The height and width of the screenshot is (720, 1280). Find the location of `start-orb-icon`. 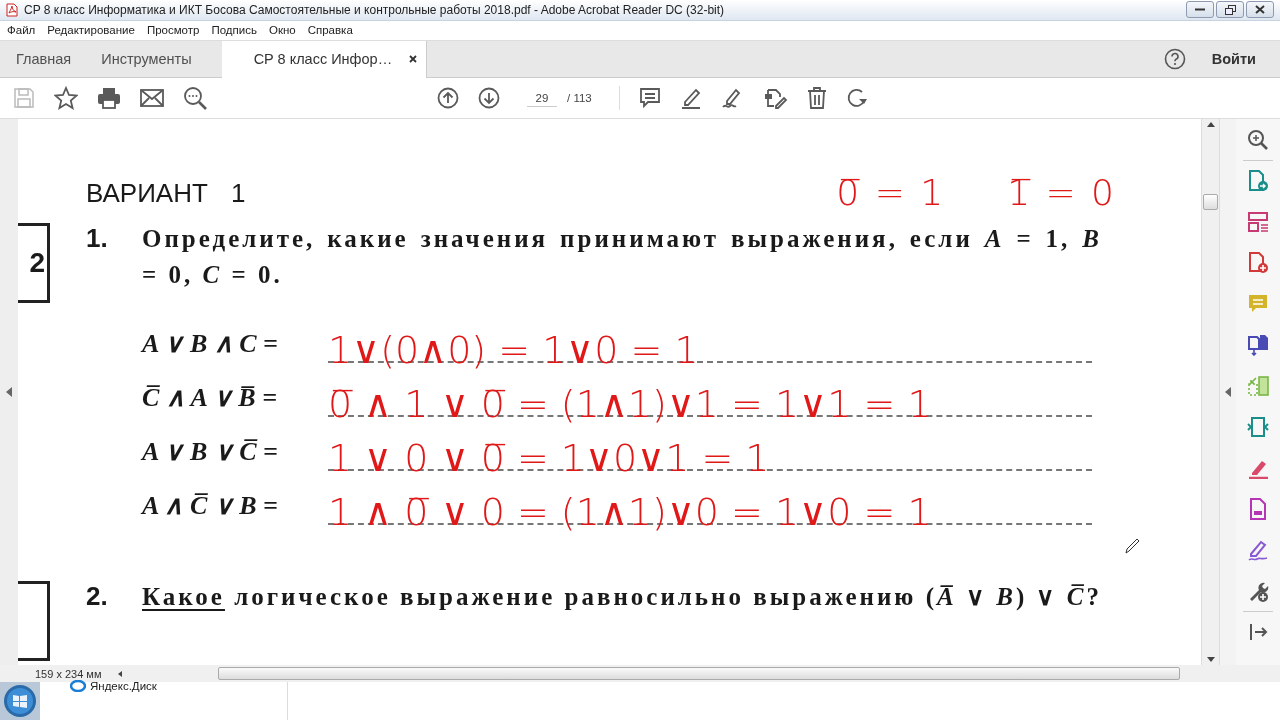

start-orb-icon is located at coordinates (20, 701).